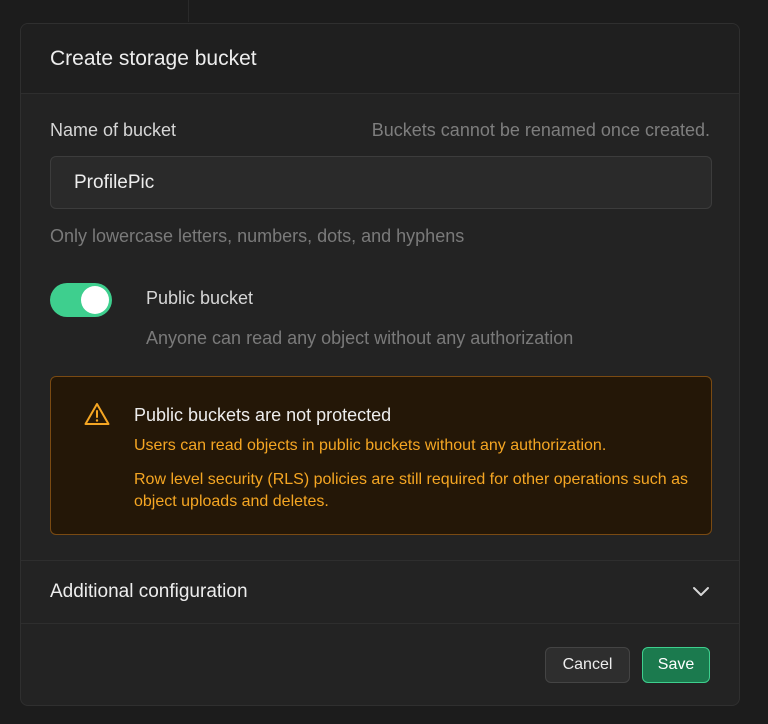 The height and width of the screenshot is (724, 768). Describe the element at coordinates (97, 414) in the screenshot. I see `warning-triangle-icon` at that location.